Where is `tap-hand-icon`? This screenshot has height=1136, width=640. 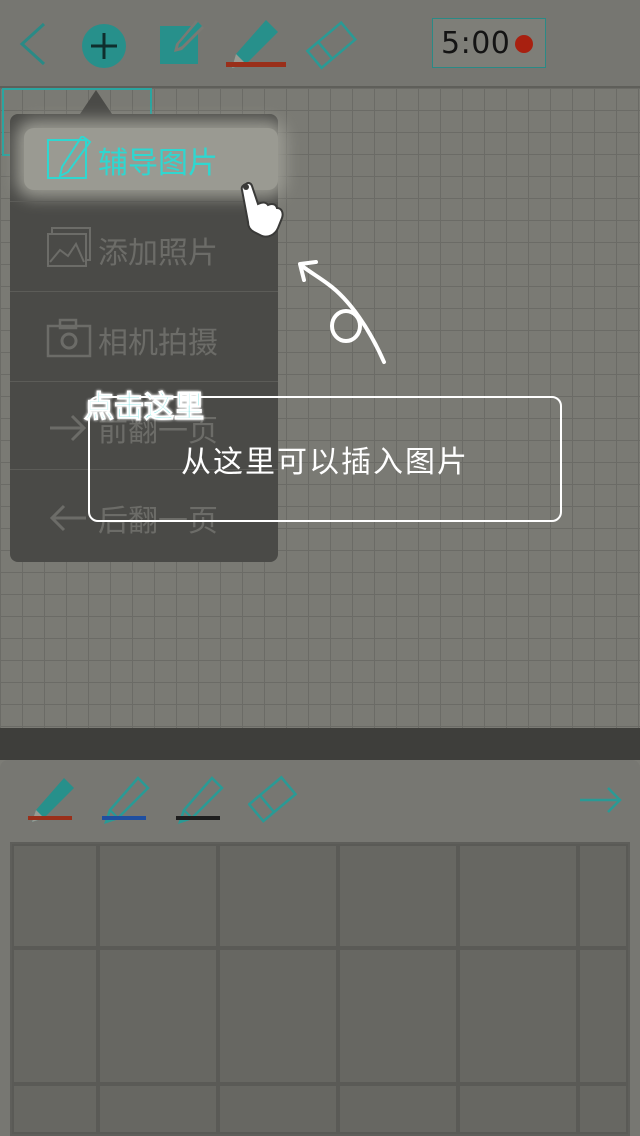
tap-hand-icon is located at coordinates (262, 209).